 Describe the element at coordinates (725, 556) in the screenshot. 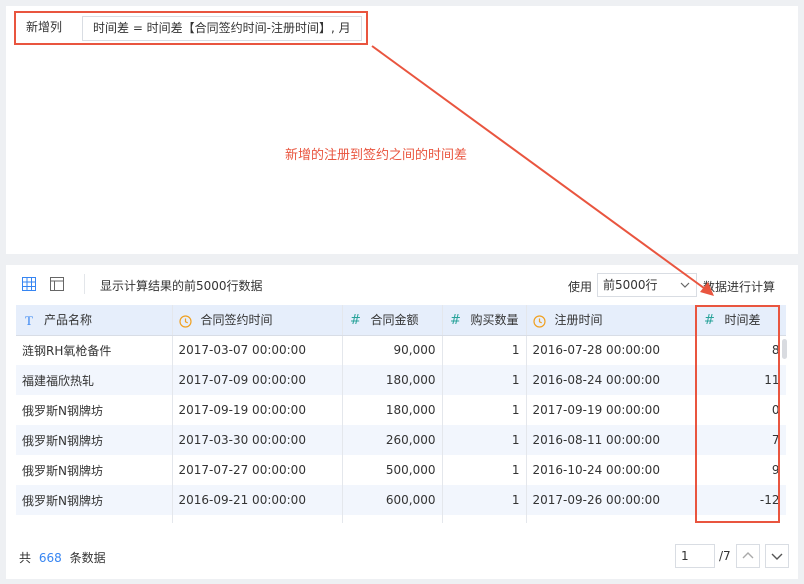

I see `page-total: /7` at that location.